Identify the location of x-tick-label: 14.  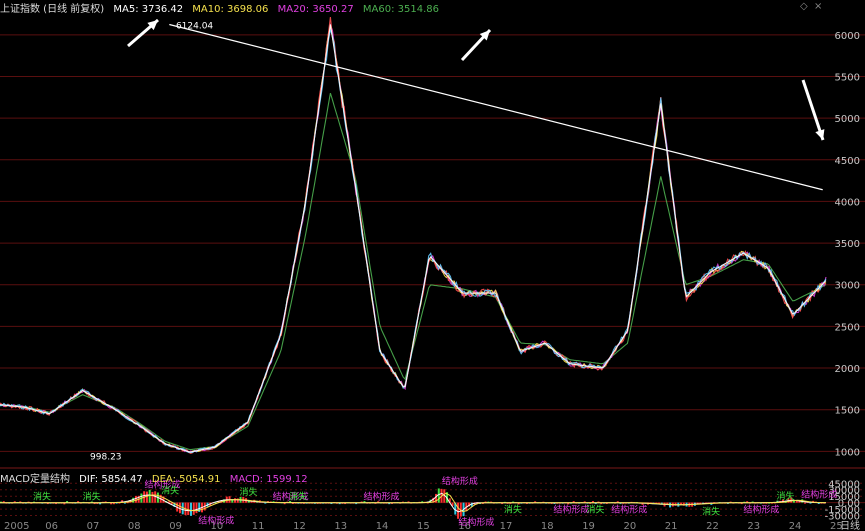
(382, 526).